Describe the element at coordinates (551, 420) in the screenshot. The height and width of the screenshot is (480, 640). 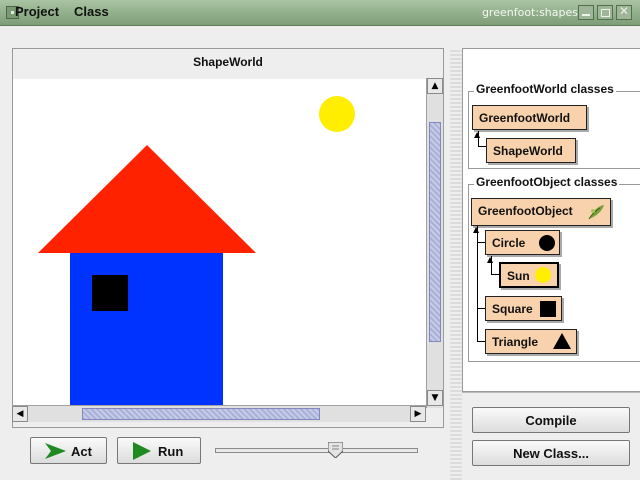
I see `compile-button: Compile` at that location.